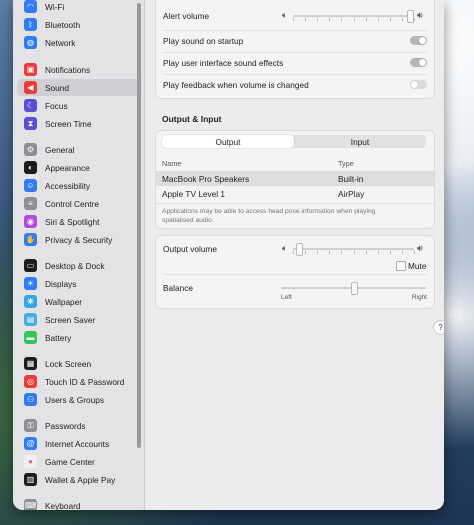 The image size is (474, 525). I want to click on keyboard-icon: ⌨, so click(30, 504).